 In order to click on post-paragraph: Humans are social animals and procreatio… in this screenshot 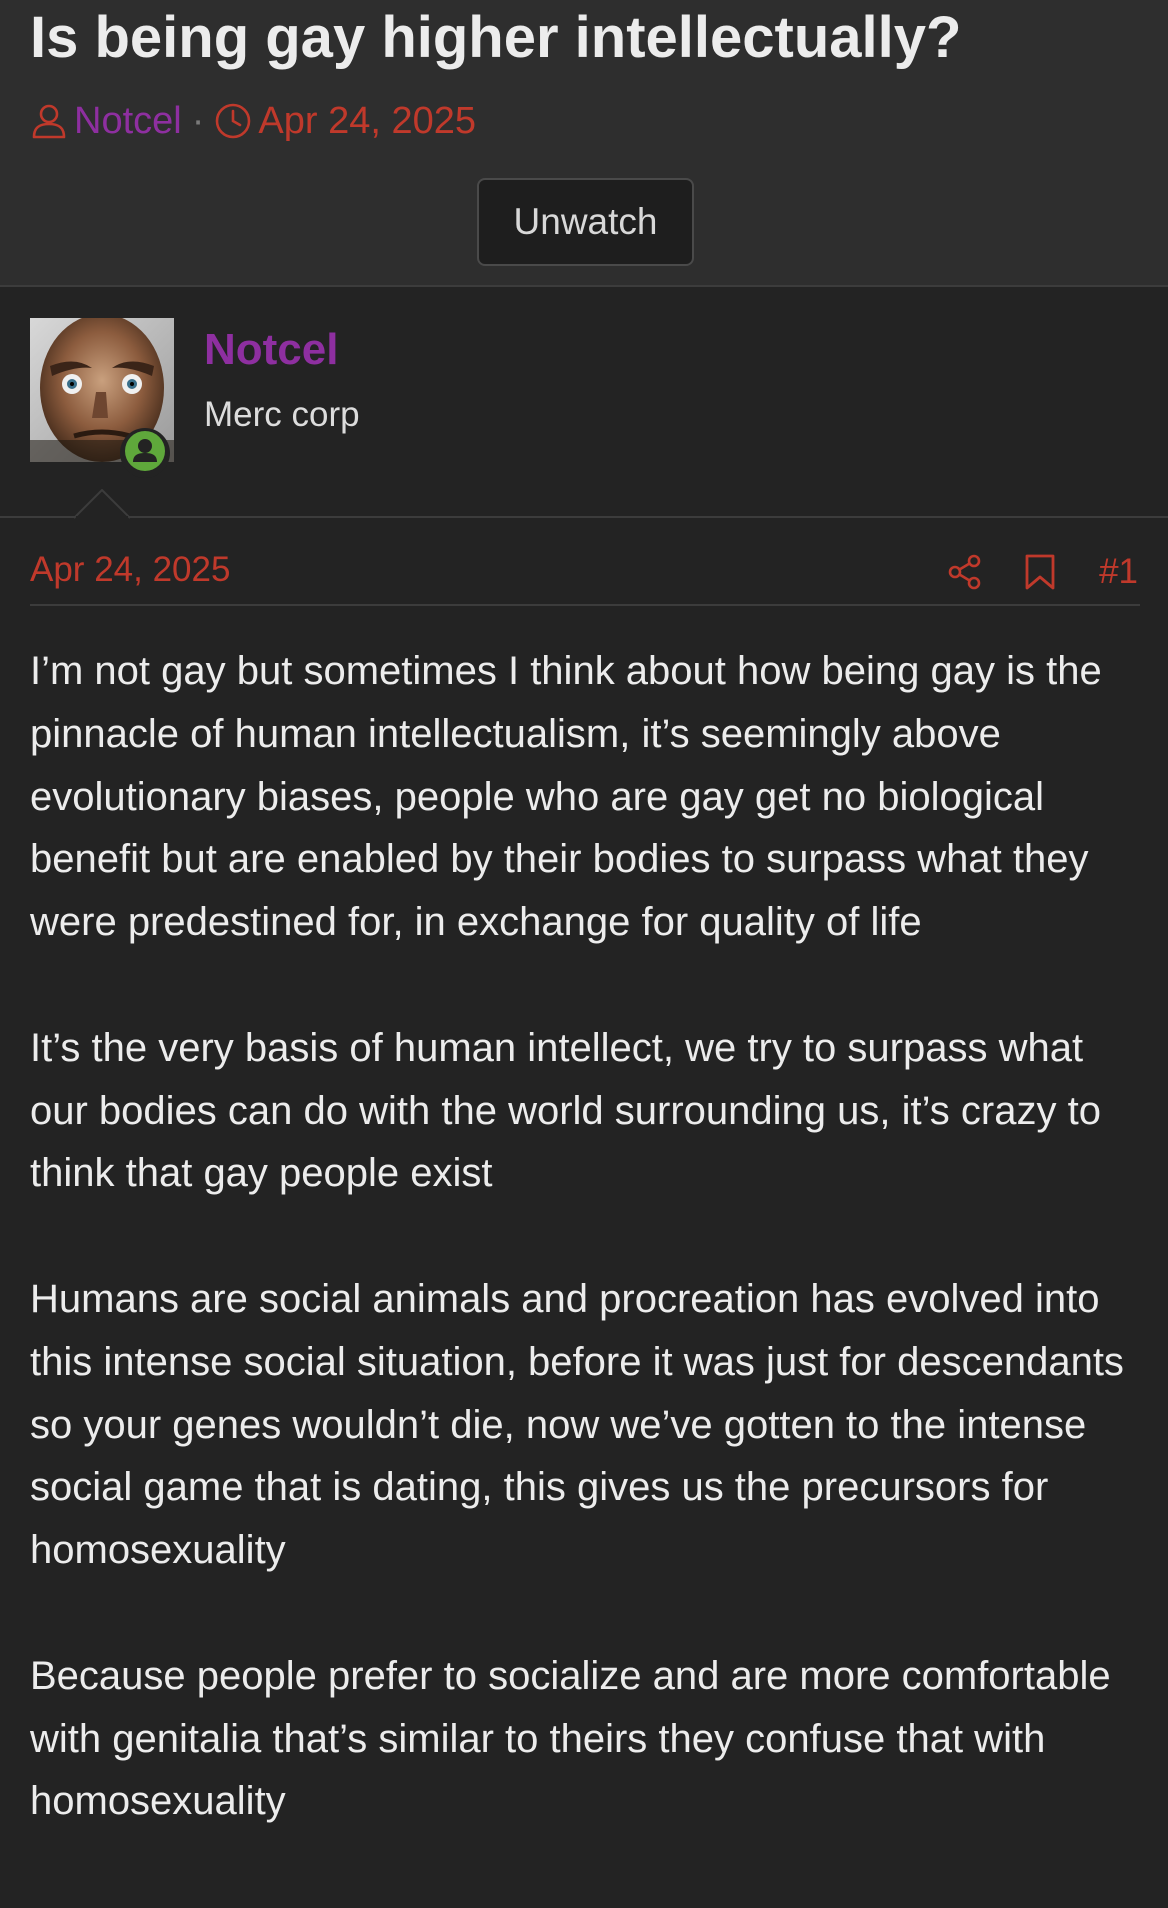, I will do `click(577, 1424)`.